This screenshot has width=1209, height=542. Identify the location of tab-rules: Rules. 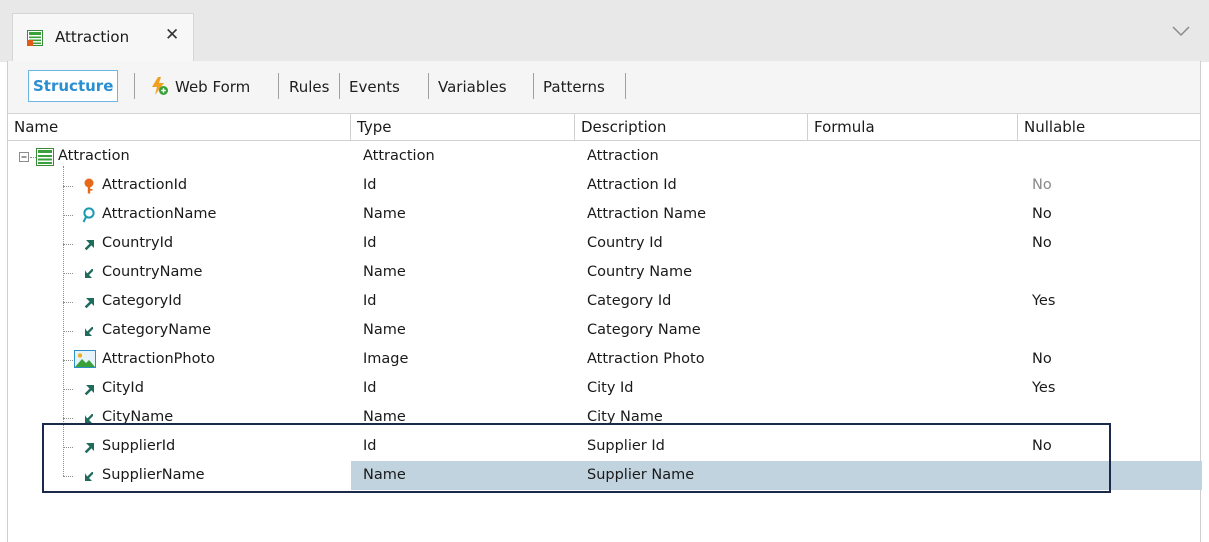
(309, 87).